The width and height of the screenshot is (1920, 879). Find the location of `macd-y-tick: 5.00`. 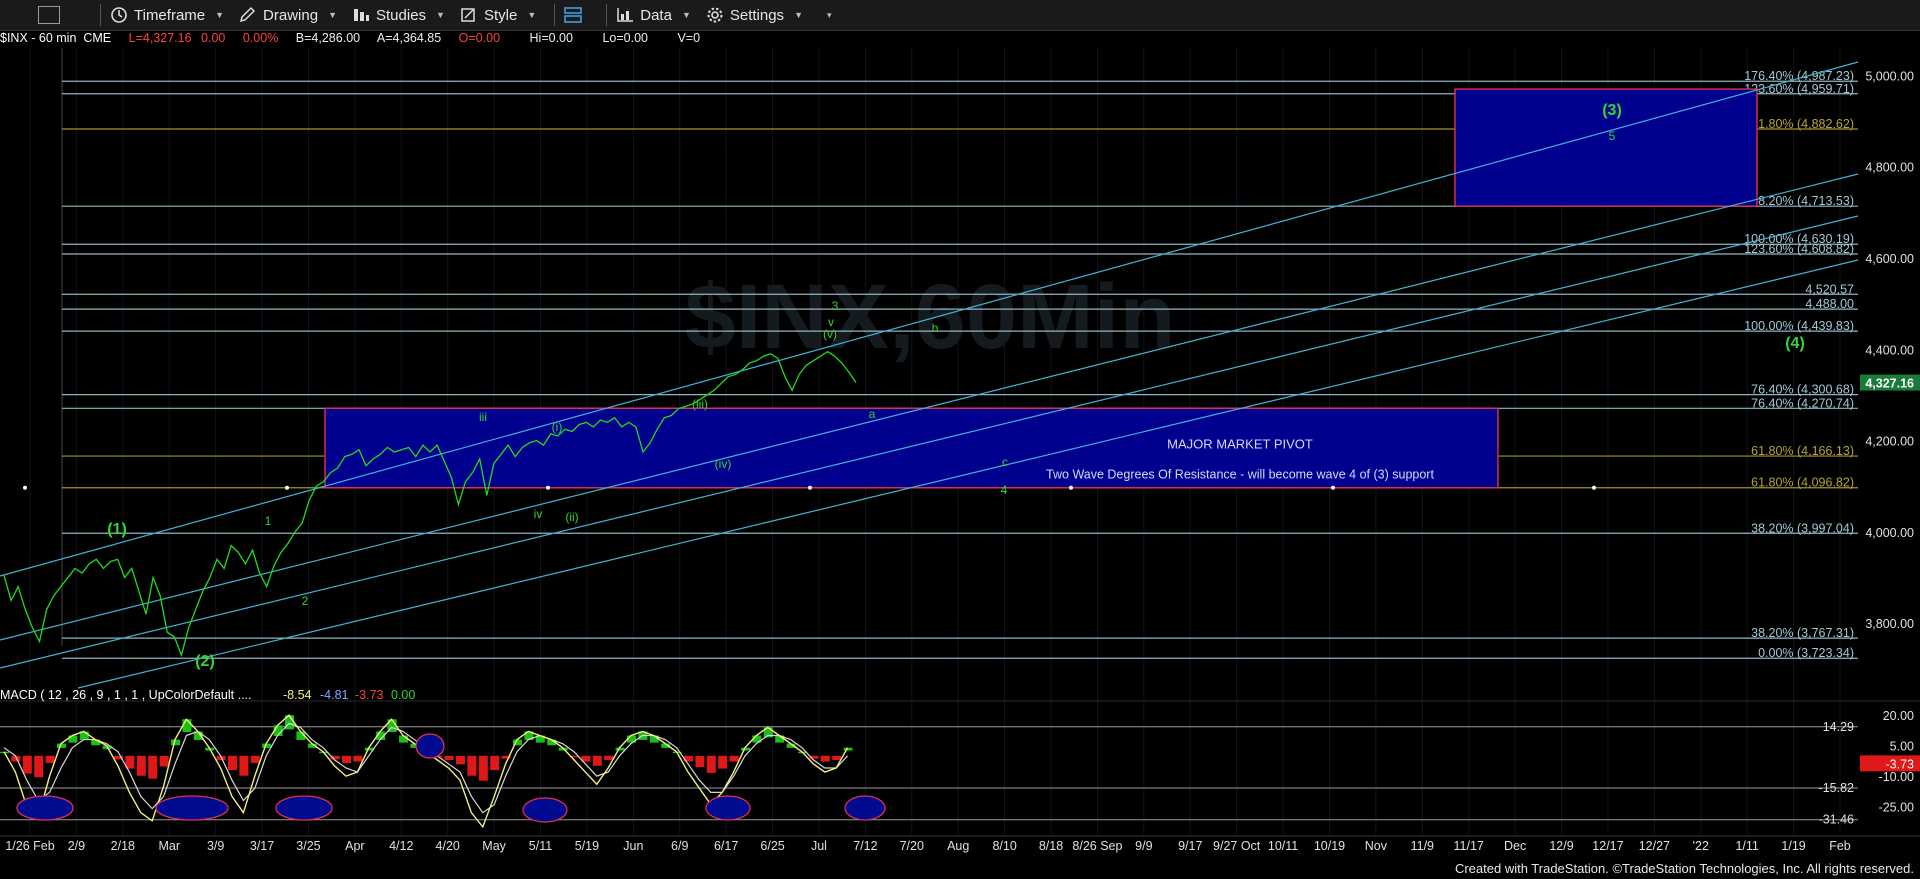

macd-y-tick: 5.00 is located at coordinates (1902, 747).